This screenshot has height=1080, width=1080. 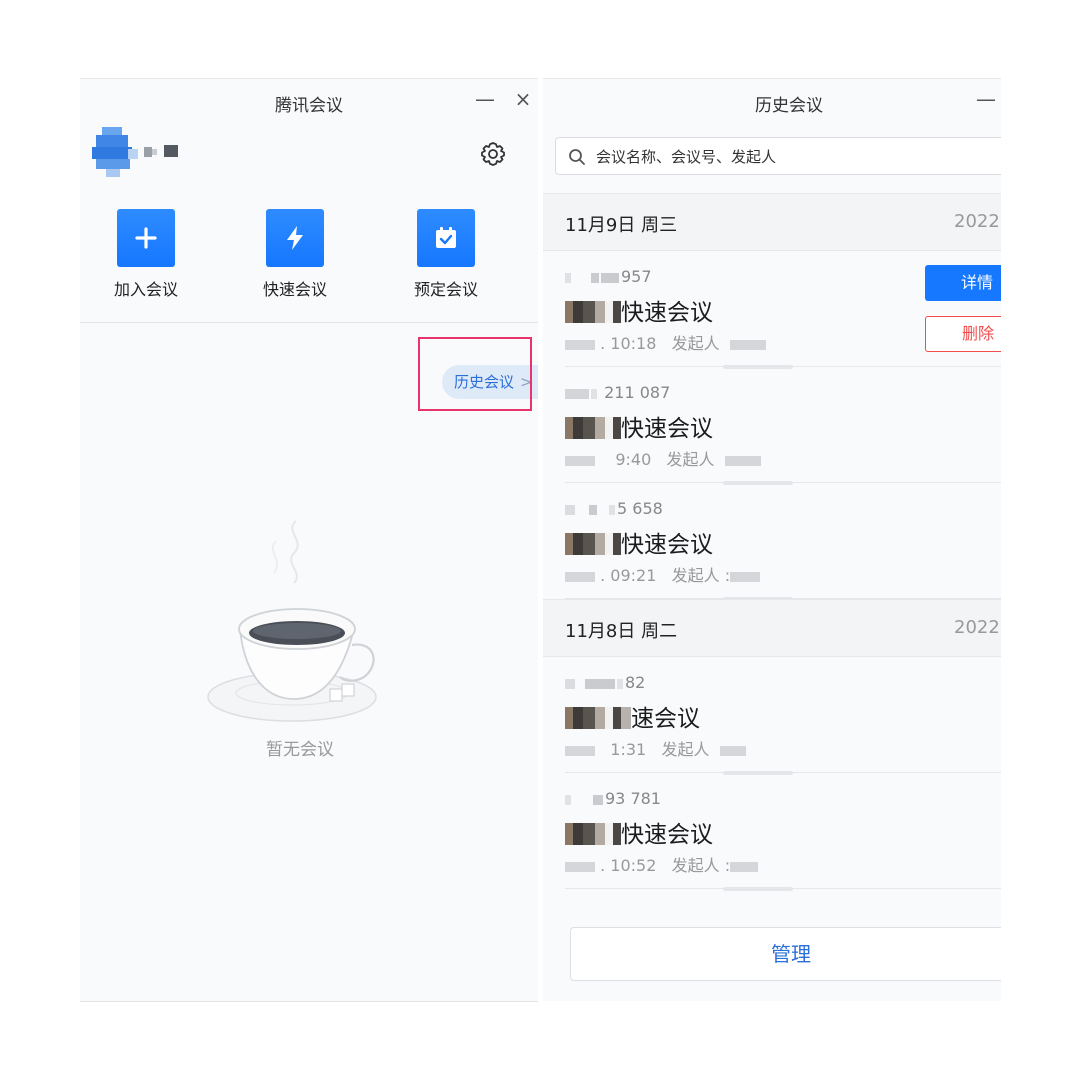 What do you see at coordinates (299, 626) in the screenshot?
I see `coffee-cup-illustration` at bounding box center [299, 626].